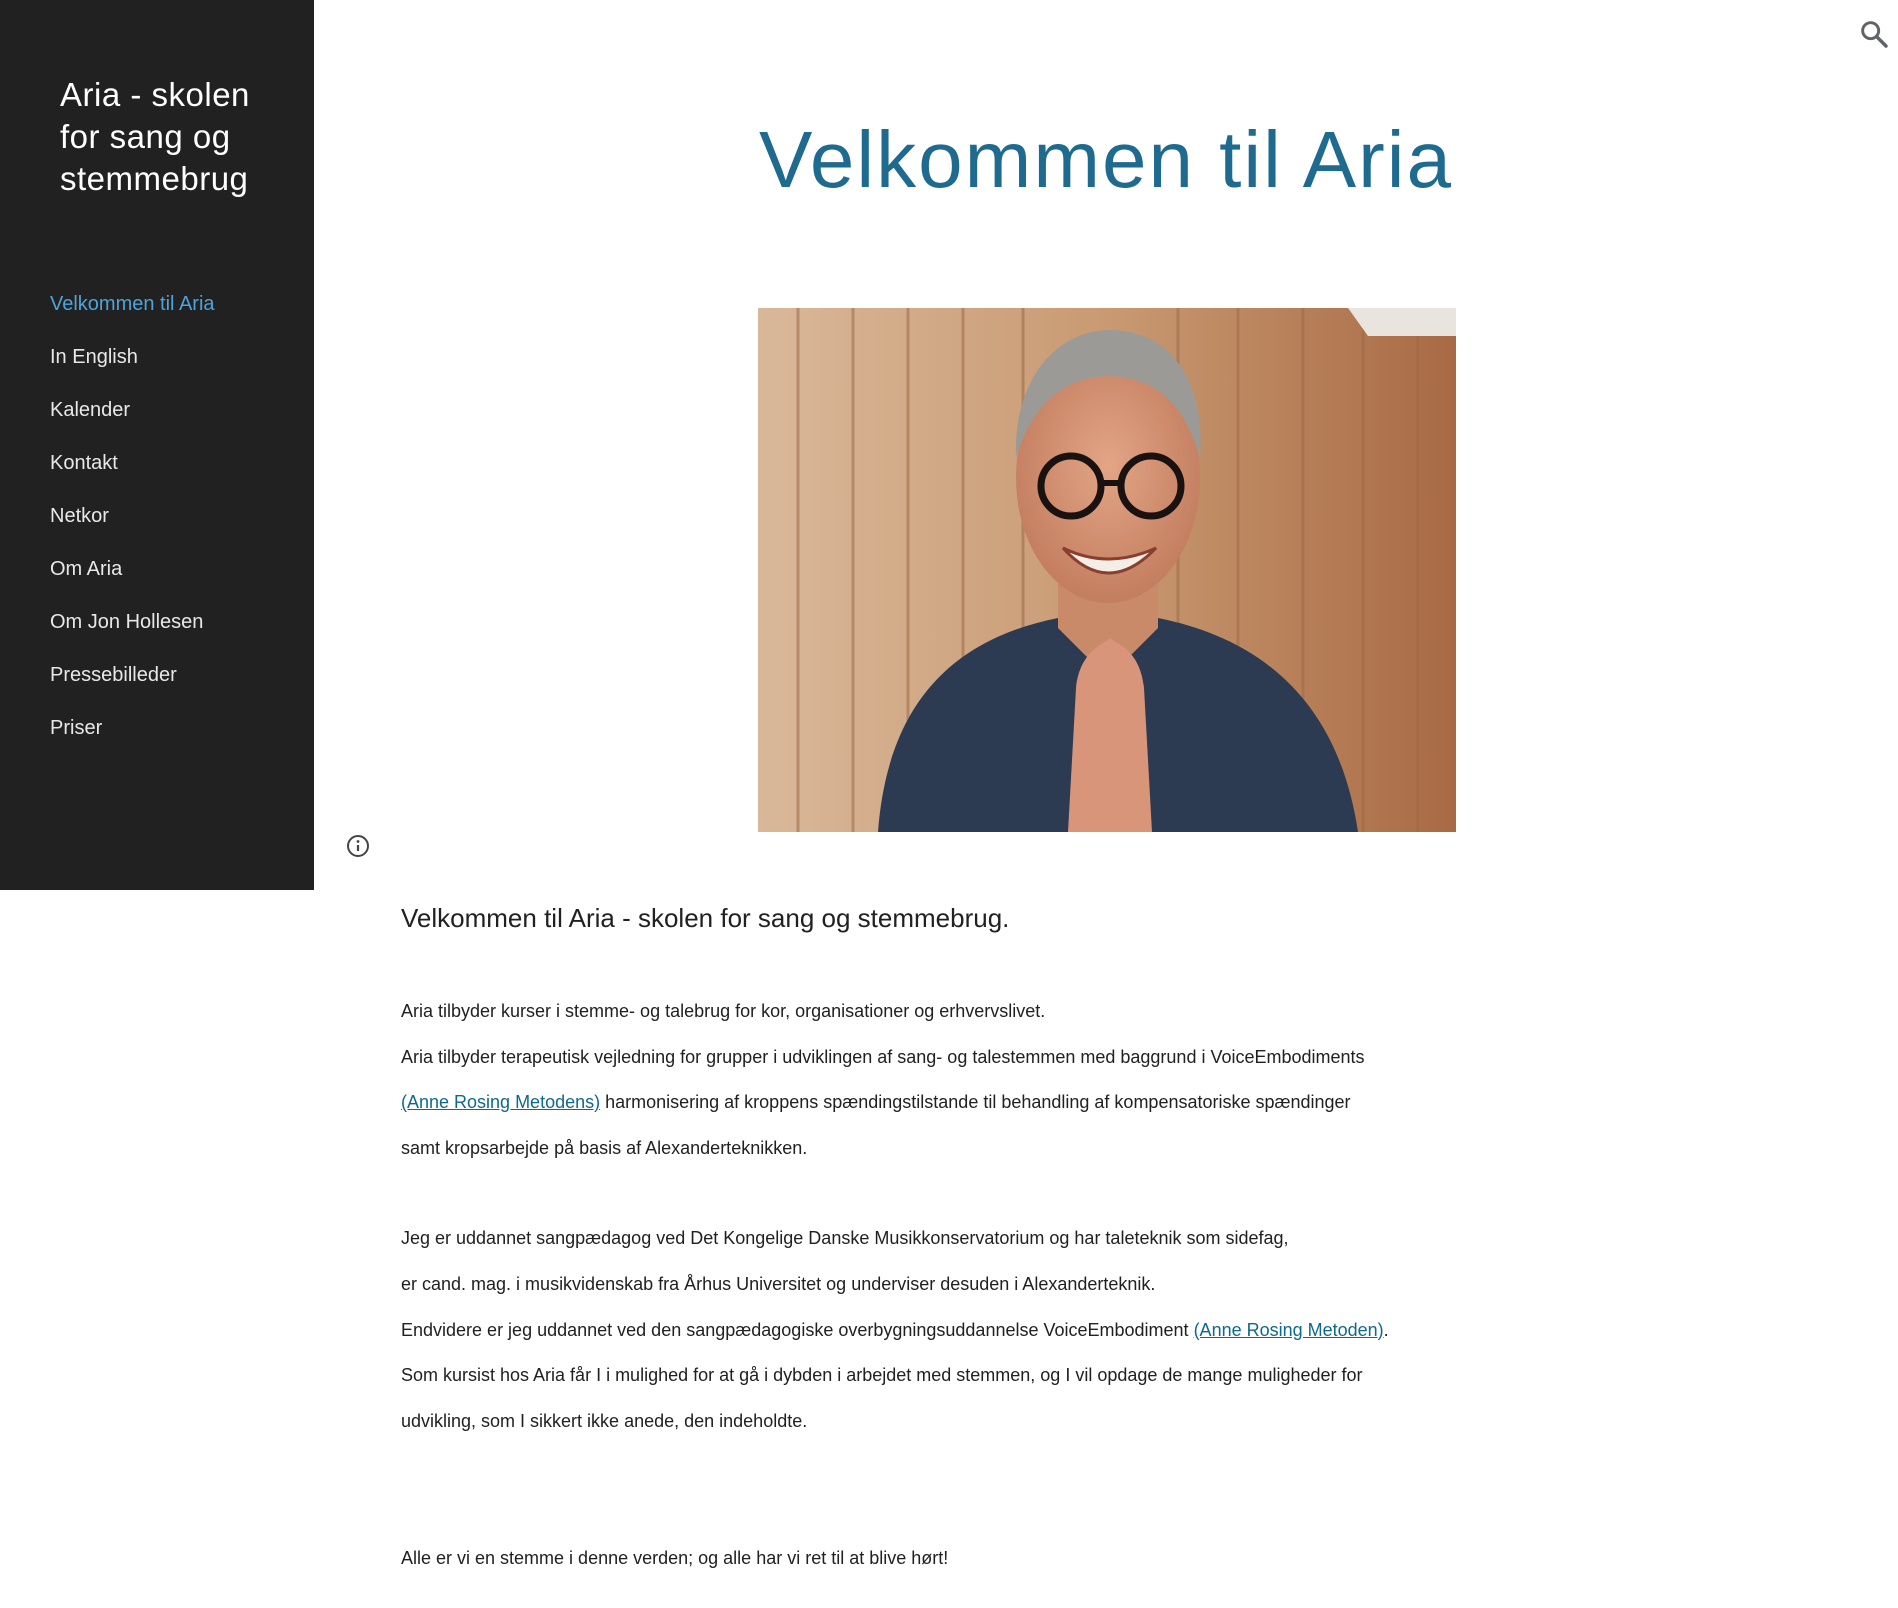  I want to click on anne-rosing-link-1: (Anne Rosing Metodens), so click(500, 1102).